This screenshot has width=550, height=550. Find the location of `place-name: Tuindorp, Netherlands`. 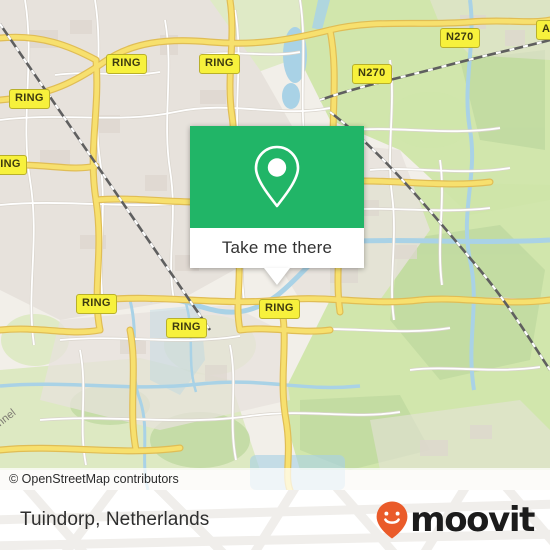

place-name: Tuindorp, Netherlands is located at coordinates (115, 519).